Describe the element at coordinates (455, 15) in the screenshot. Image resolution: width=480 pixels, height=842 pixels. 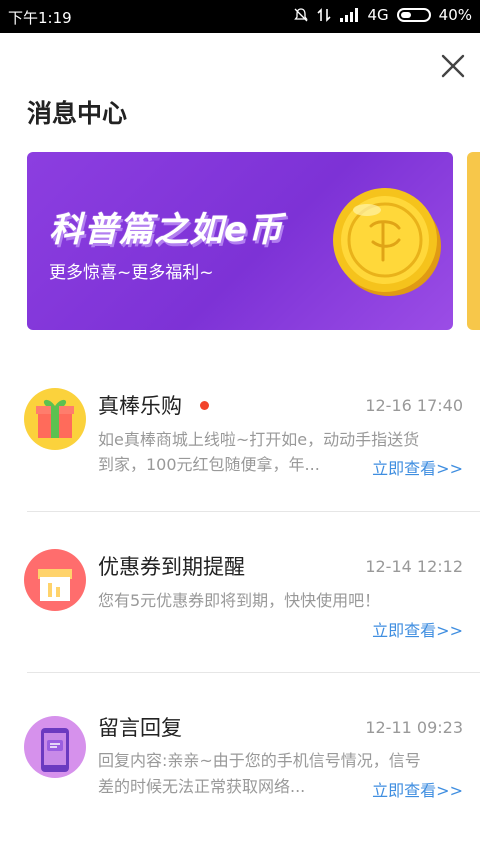
I see `battery-percent: 40%` at that location.